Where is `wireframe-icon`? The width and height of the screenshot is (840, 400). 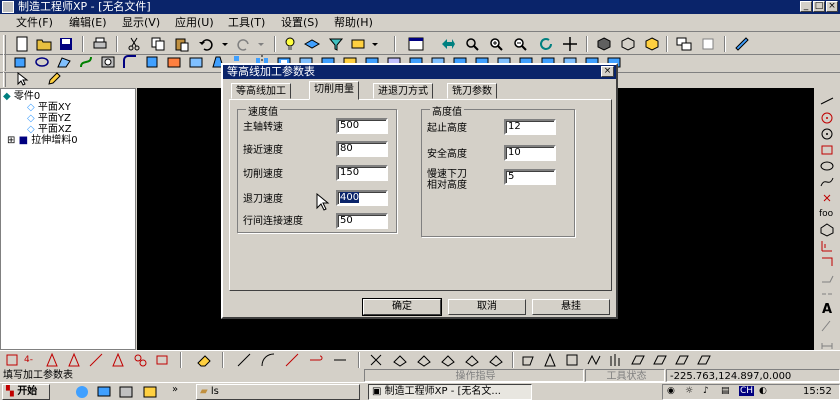 wireframe-icon is located at coordinates (628, 44).